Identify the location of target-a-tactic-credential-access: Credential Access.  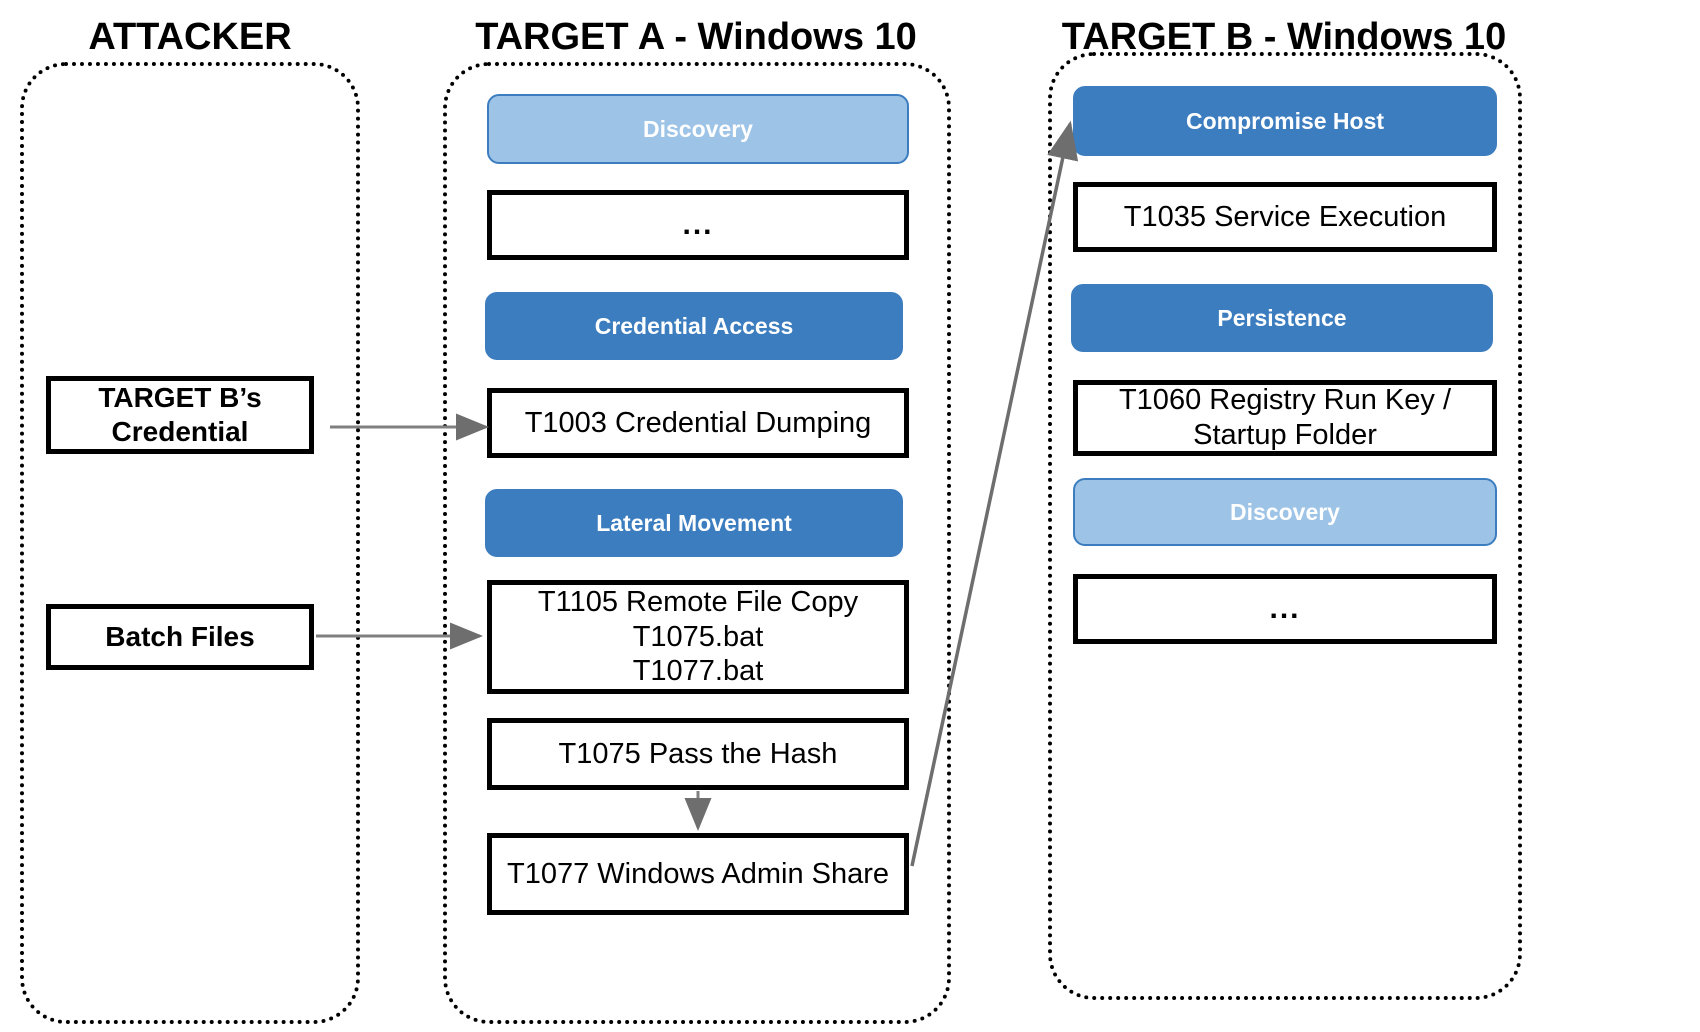
(694, 326).